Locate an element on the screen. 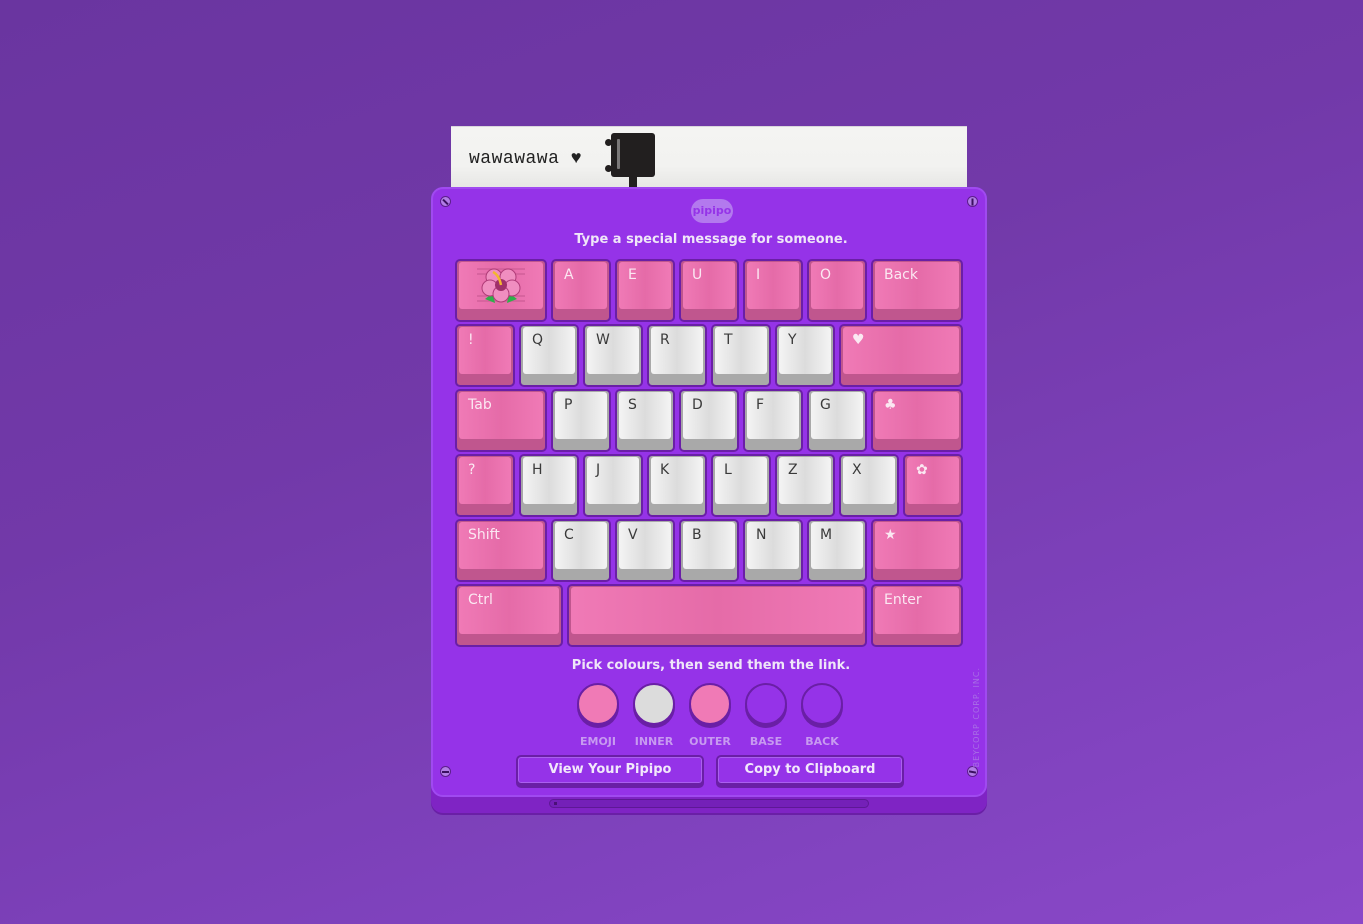 This screenshot has height=924, width=1363. key-z: Z is located at coordinates (805, 485).